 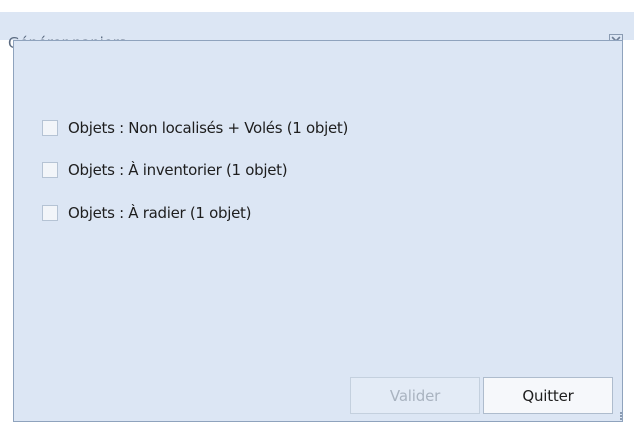 I want to click on option-row-a-inventorier: Objets : À inventorier (1 objet), so click(x=165, y=170).